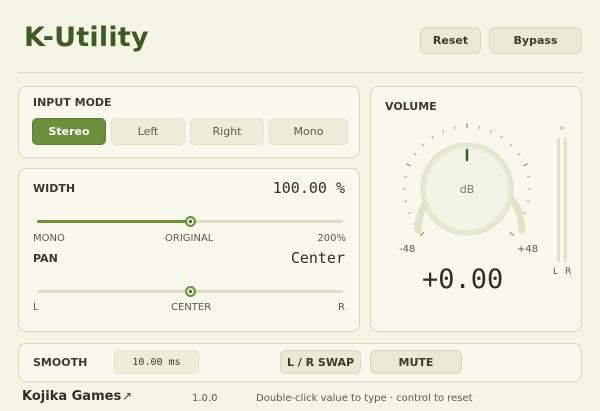 The width and height of the screenshot is (600, 411). I want to click on width-max-label: 200%, so click(331, 238).